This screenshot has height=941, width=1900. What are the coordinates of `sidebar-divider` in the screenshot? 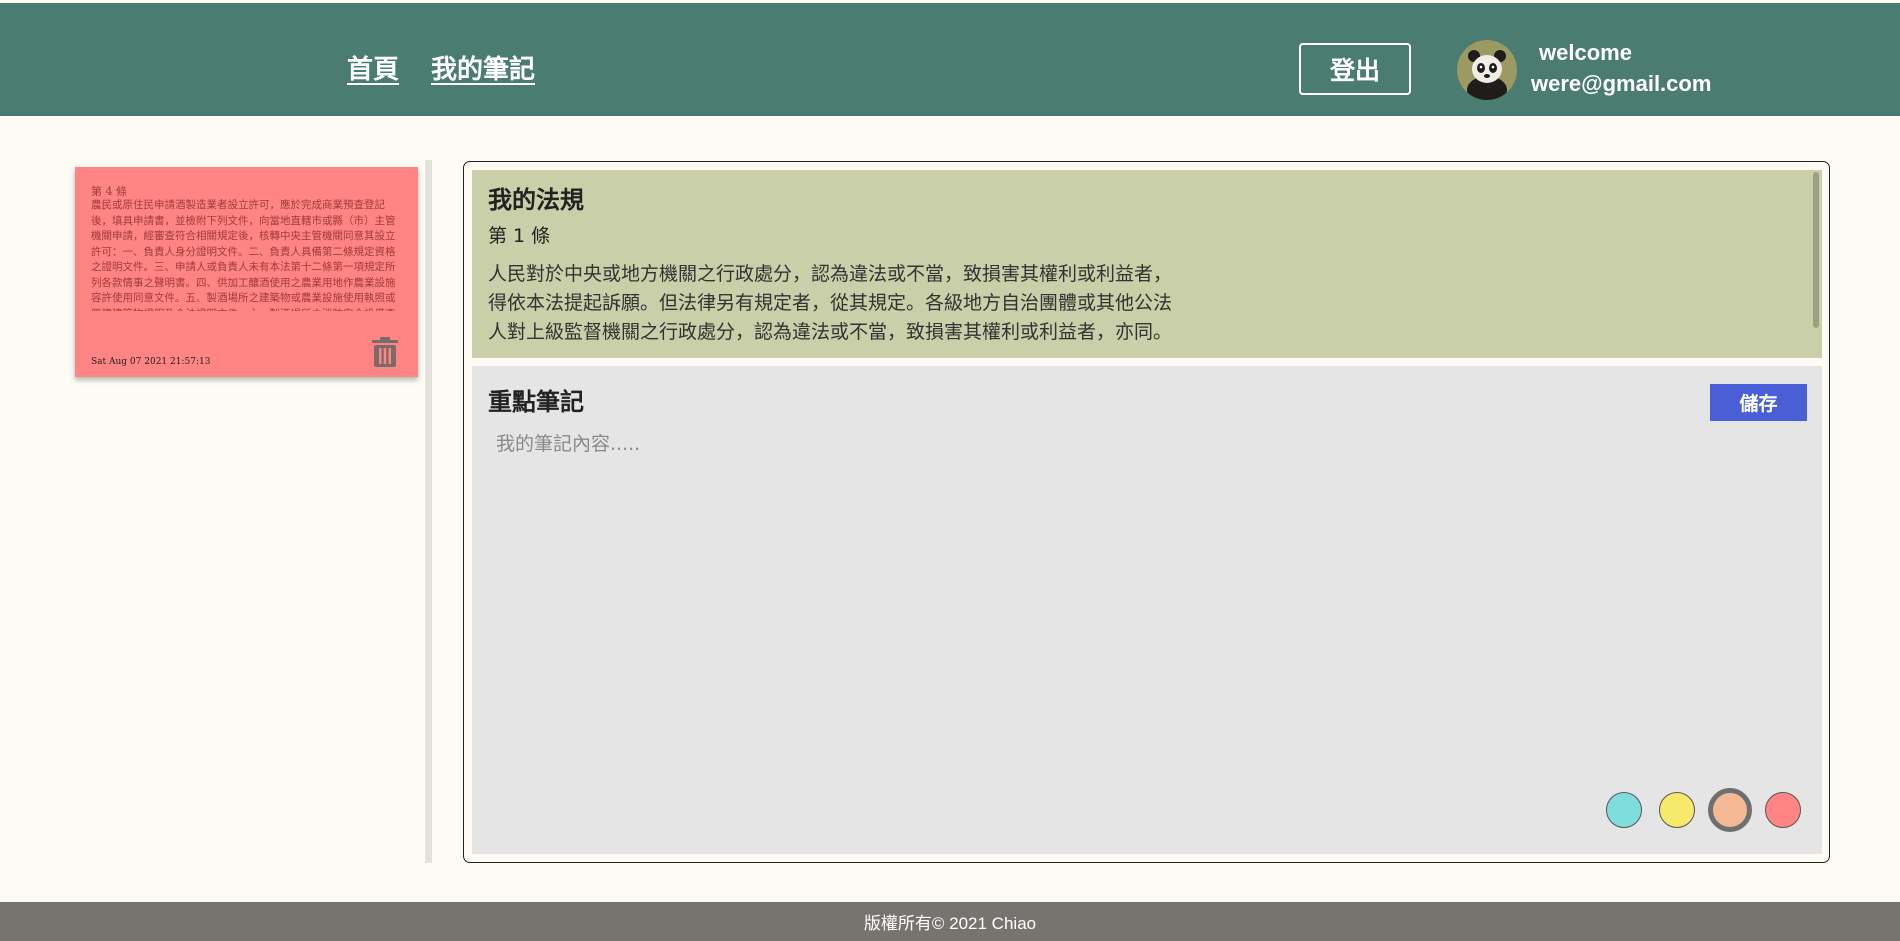 It's located at (428, 511).